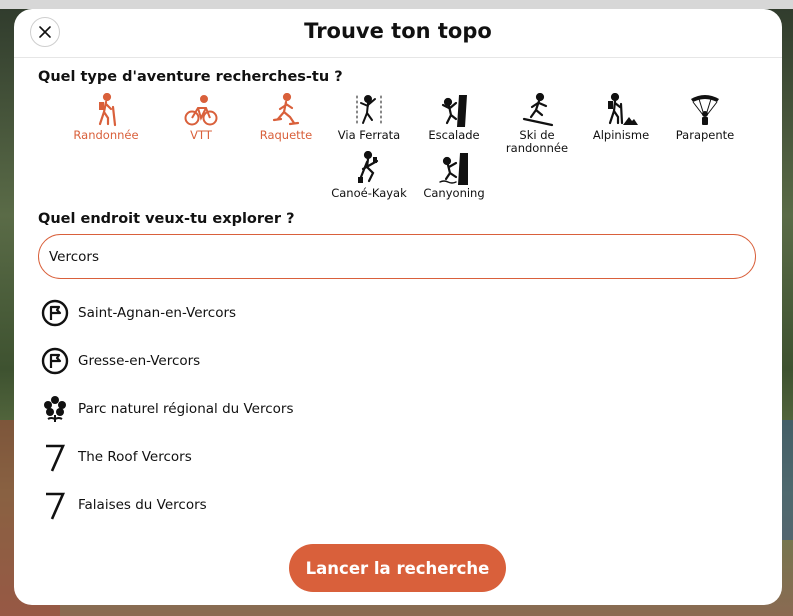  Describe the element at coordinates (201, 135) in the screenshot. I see `activity-label: VTT` at that location.